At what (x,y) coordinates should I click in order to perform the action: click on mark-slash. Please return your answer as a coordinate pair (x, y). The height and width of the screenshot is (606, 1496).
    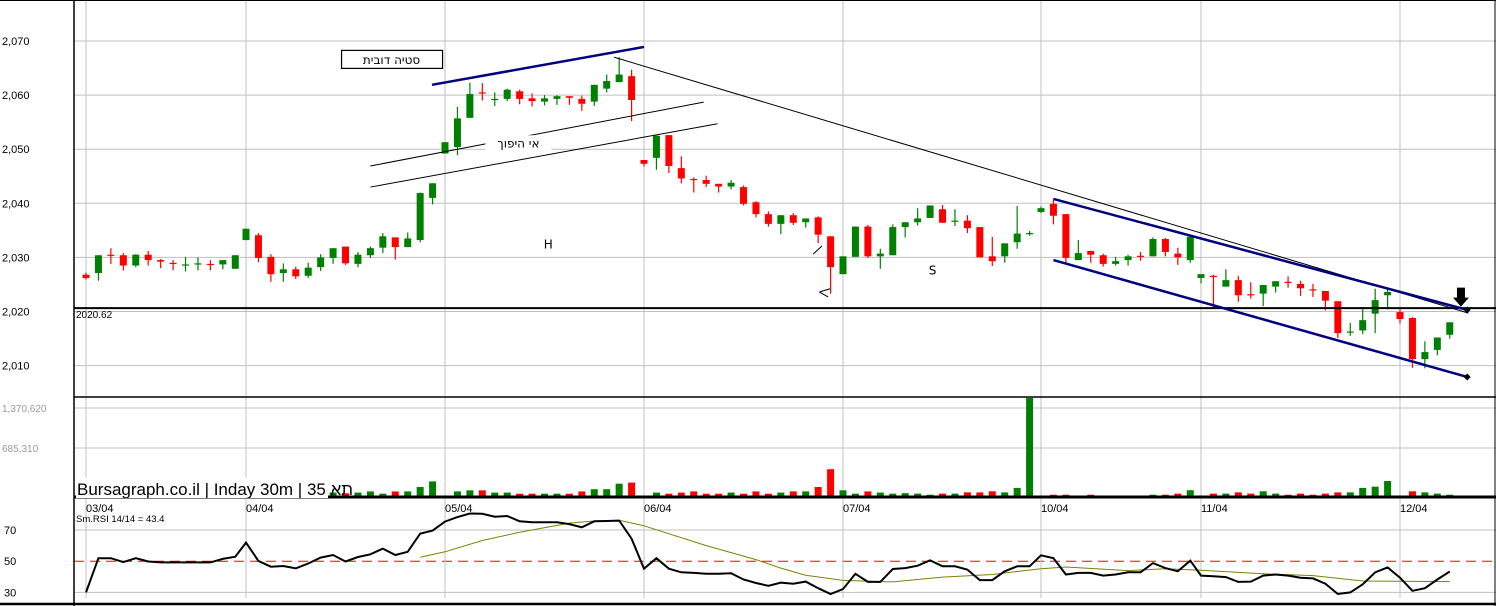
    Looking at the image, I should click on (817, 250).